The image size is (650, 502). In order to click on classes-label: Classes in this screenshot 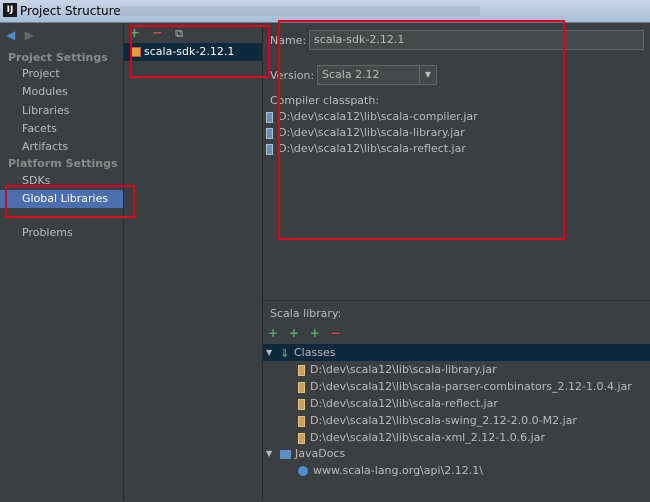, I will do `click(315, 352)`.